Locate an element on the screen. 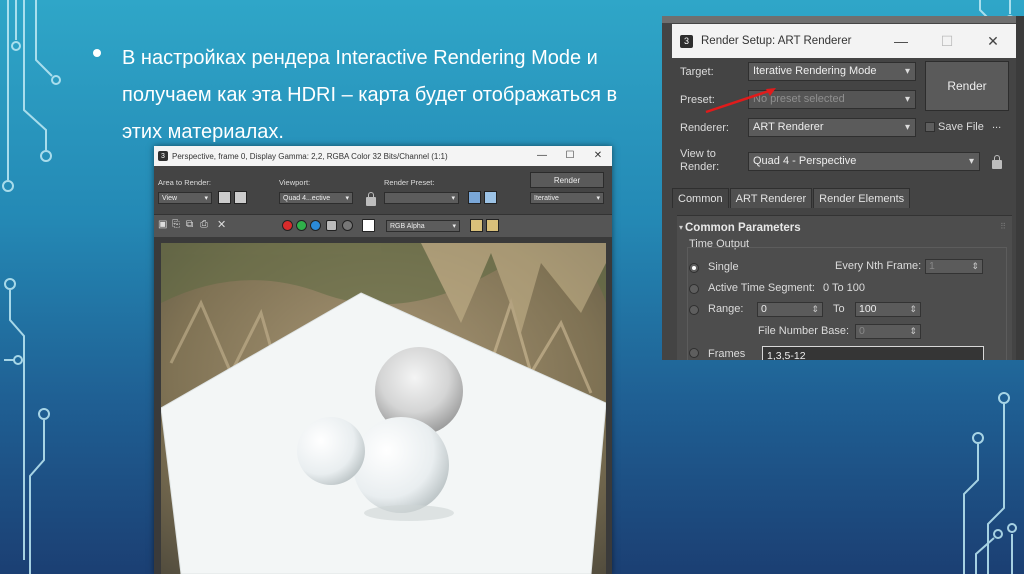  clear-icon: ✕ is located at coordinates (221, 224).